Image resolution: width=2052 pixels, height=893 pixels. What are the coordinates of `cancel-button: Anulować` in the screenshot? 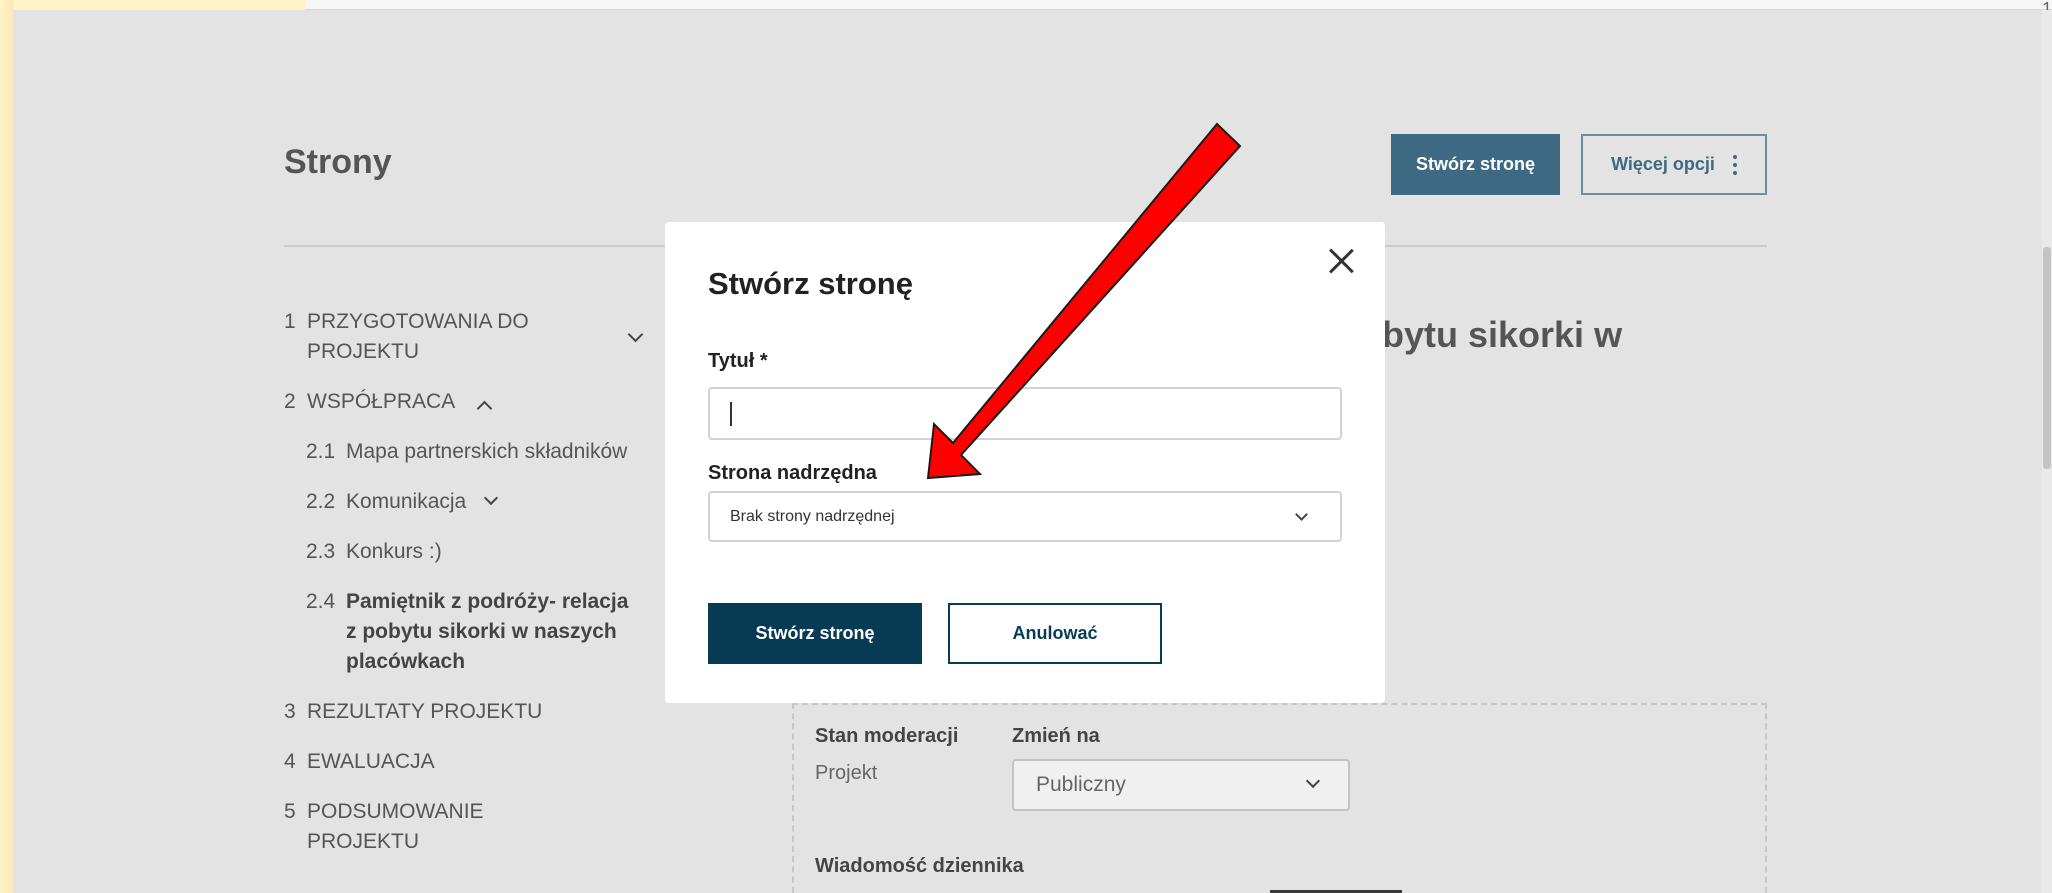 It's located at (1055, 633).